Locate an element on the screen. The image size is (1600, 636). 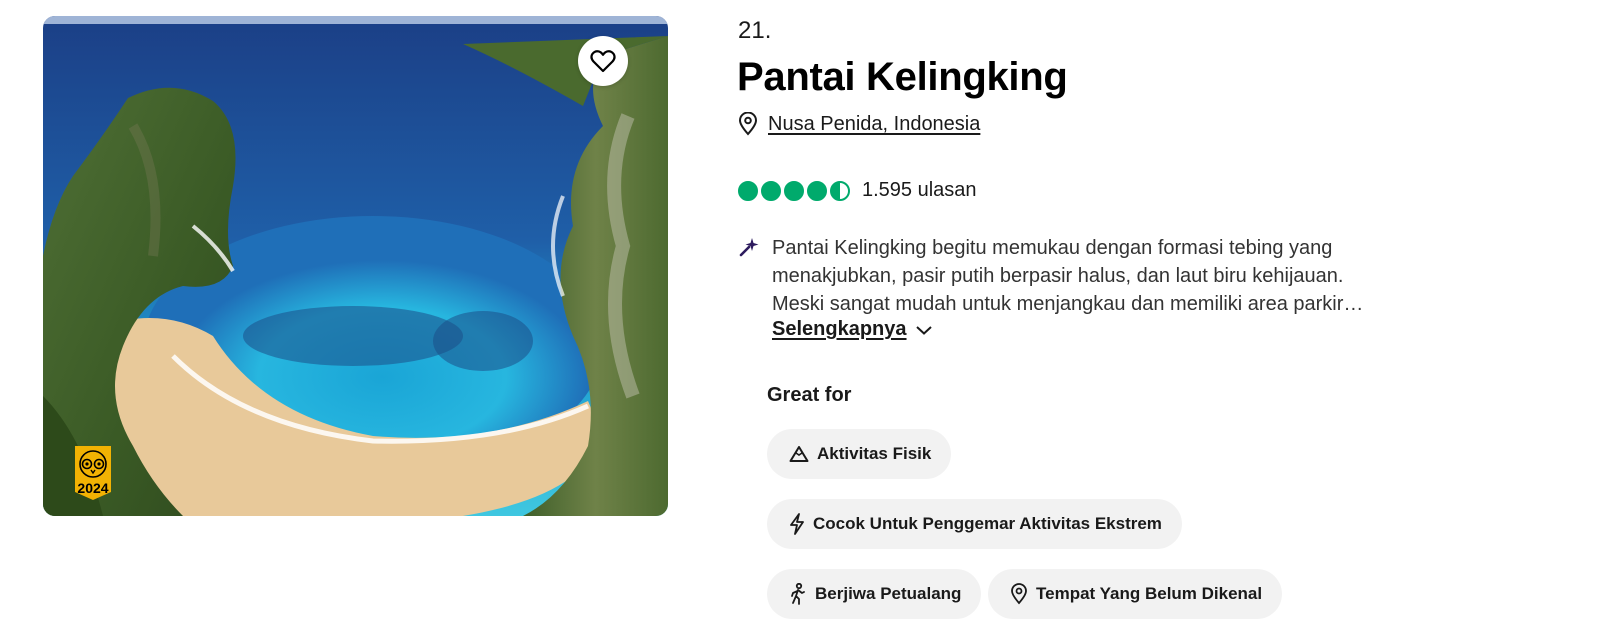
attraction-title: Pantai Kelingking is located at coordinates (902, 77).